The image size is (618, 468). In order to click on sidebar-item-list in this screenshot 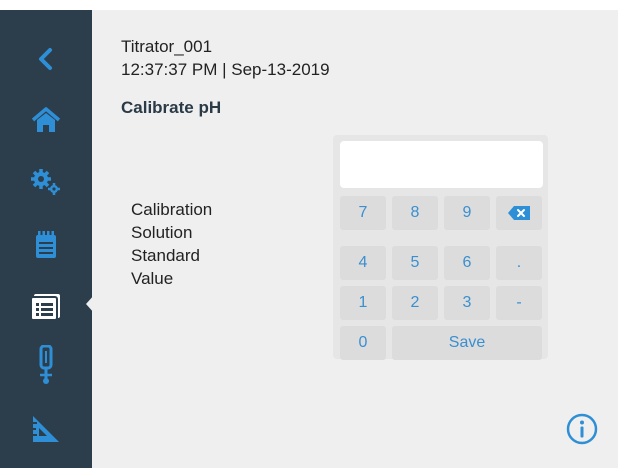, I will do `click(46, 307)`.